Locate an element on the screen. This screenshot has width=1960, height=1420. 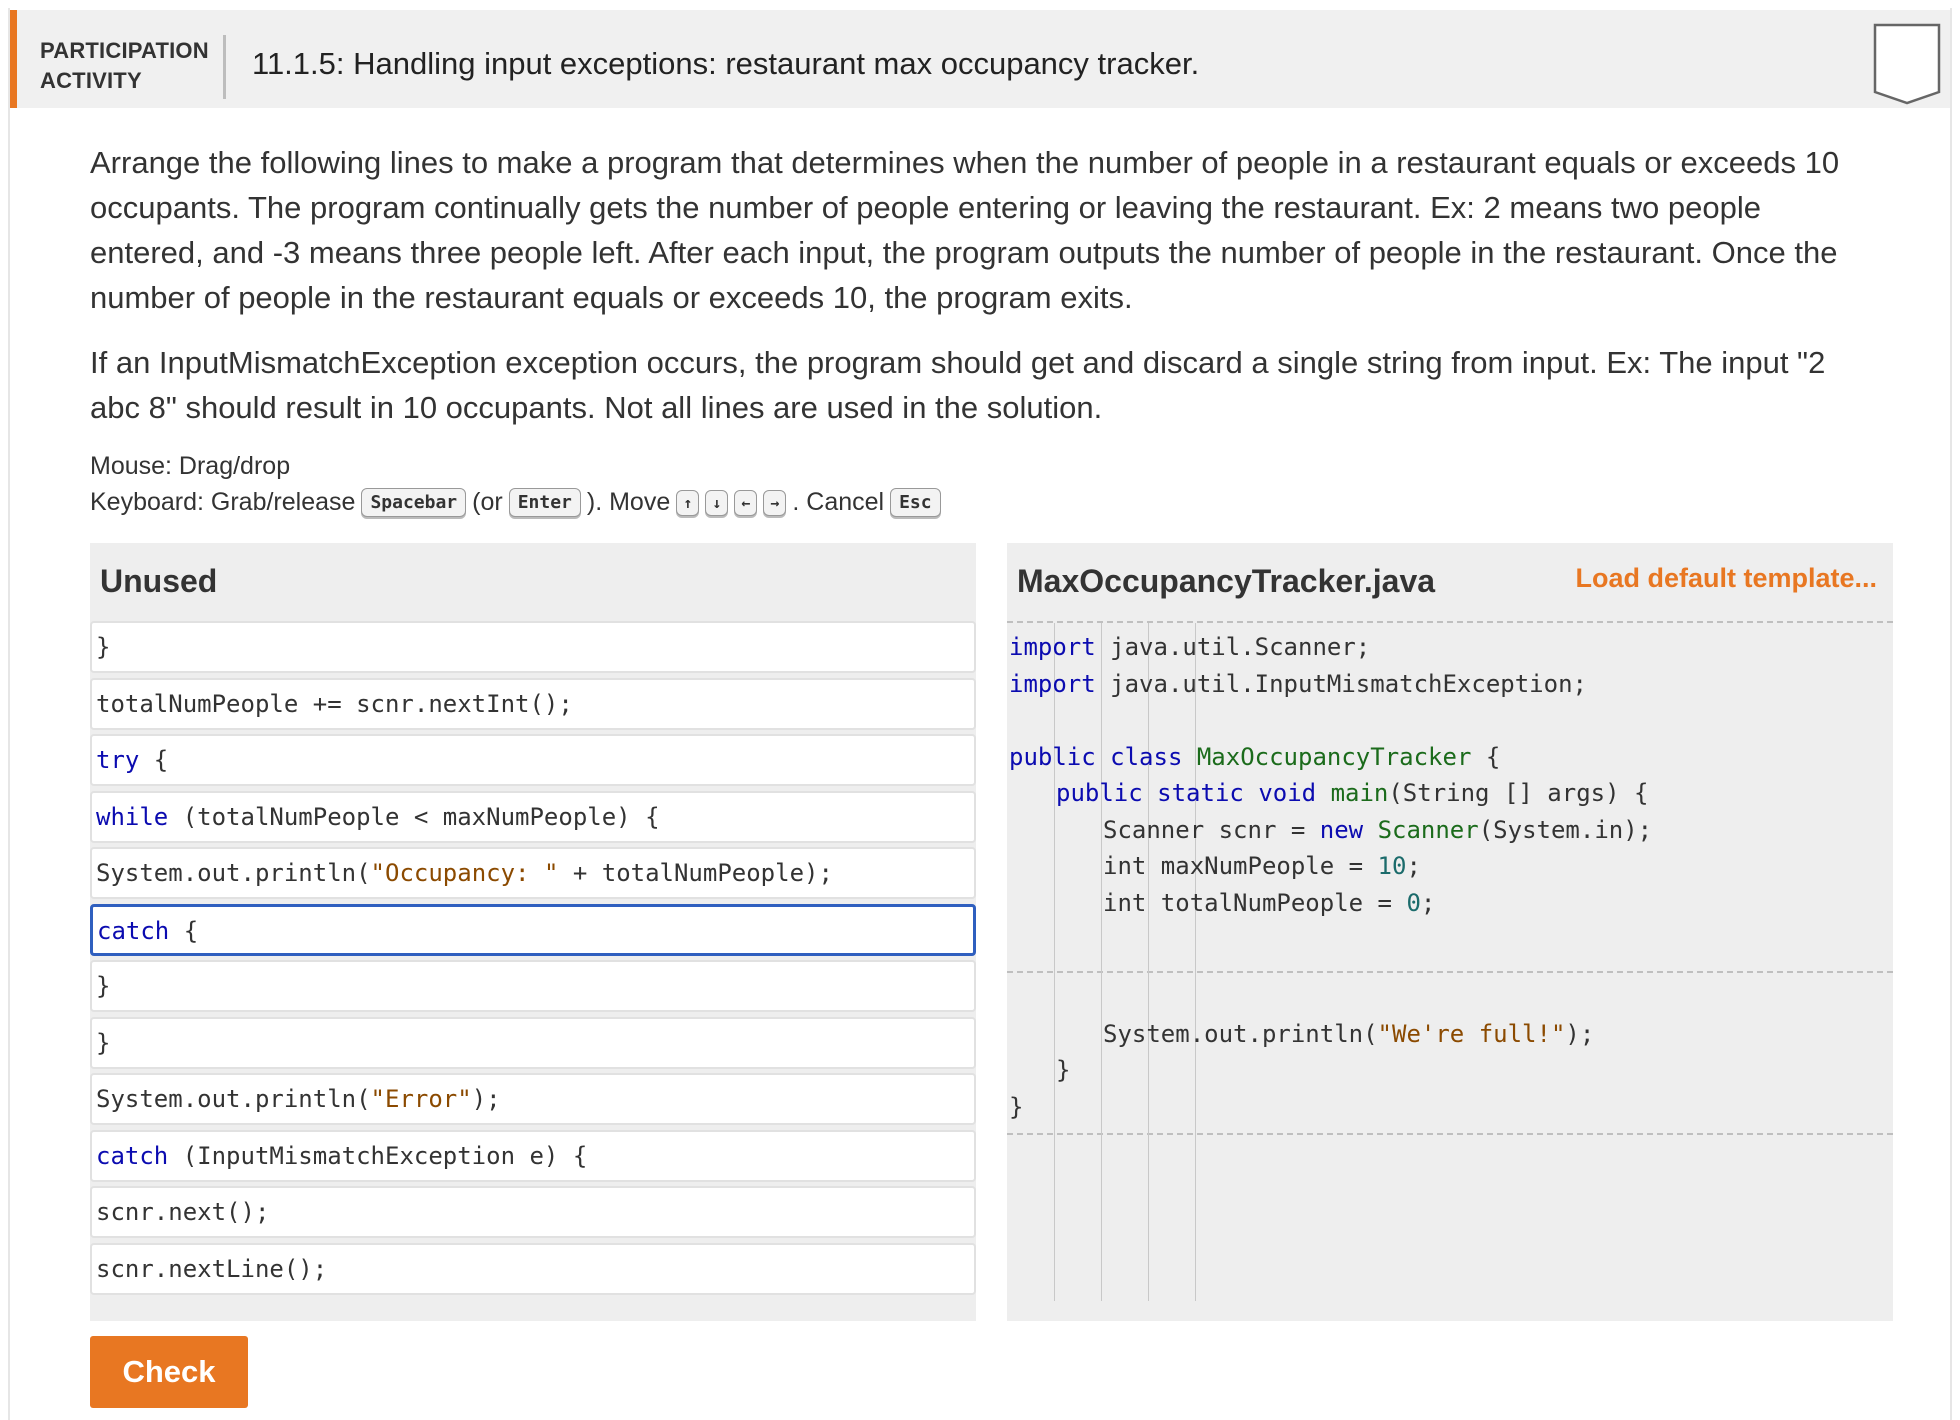
keyboard-hint-cancel: . Cancel is located at coordinates (838, 502).